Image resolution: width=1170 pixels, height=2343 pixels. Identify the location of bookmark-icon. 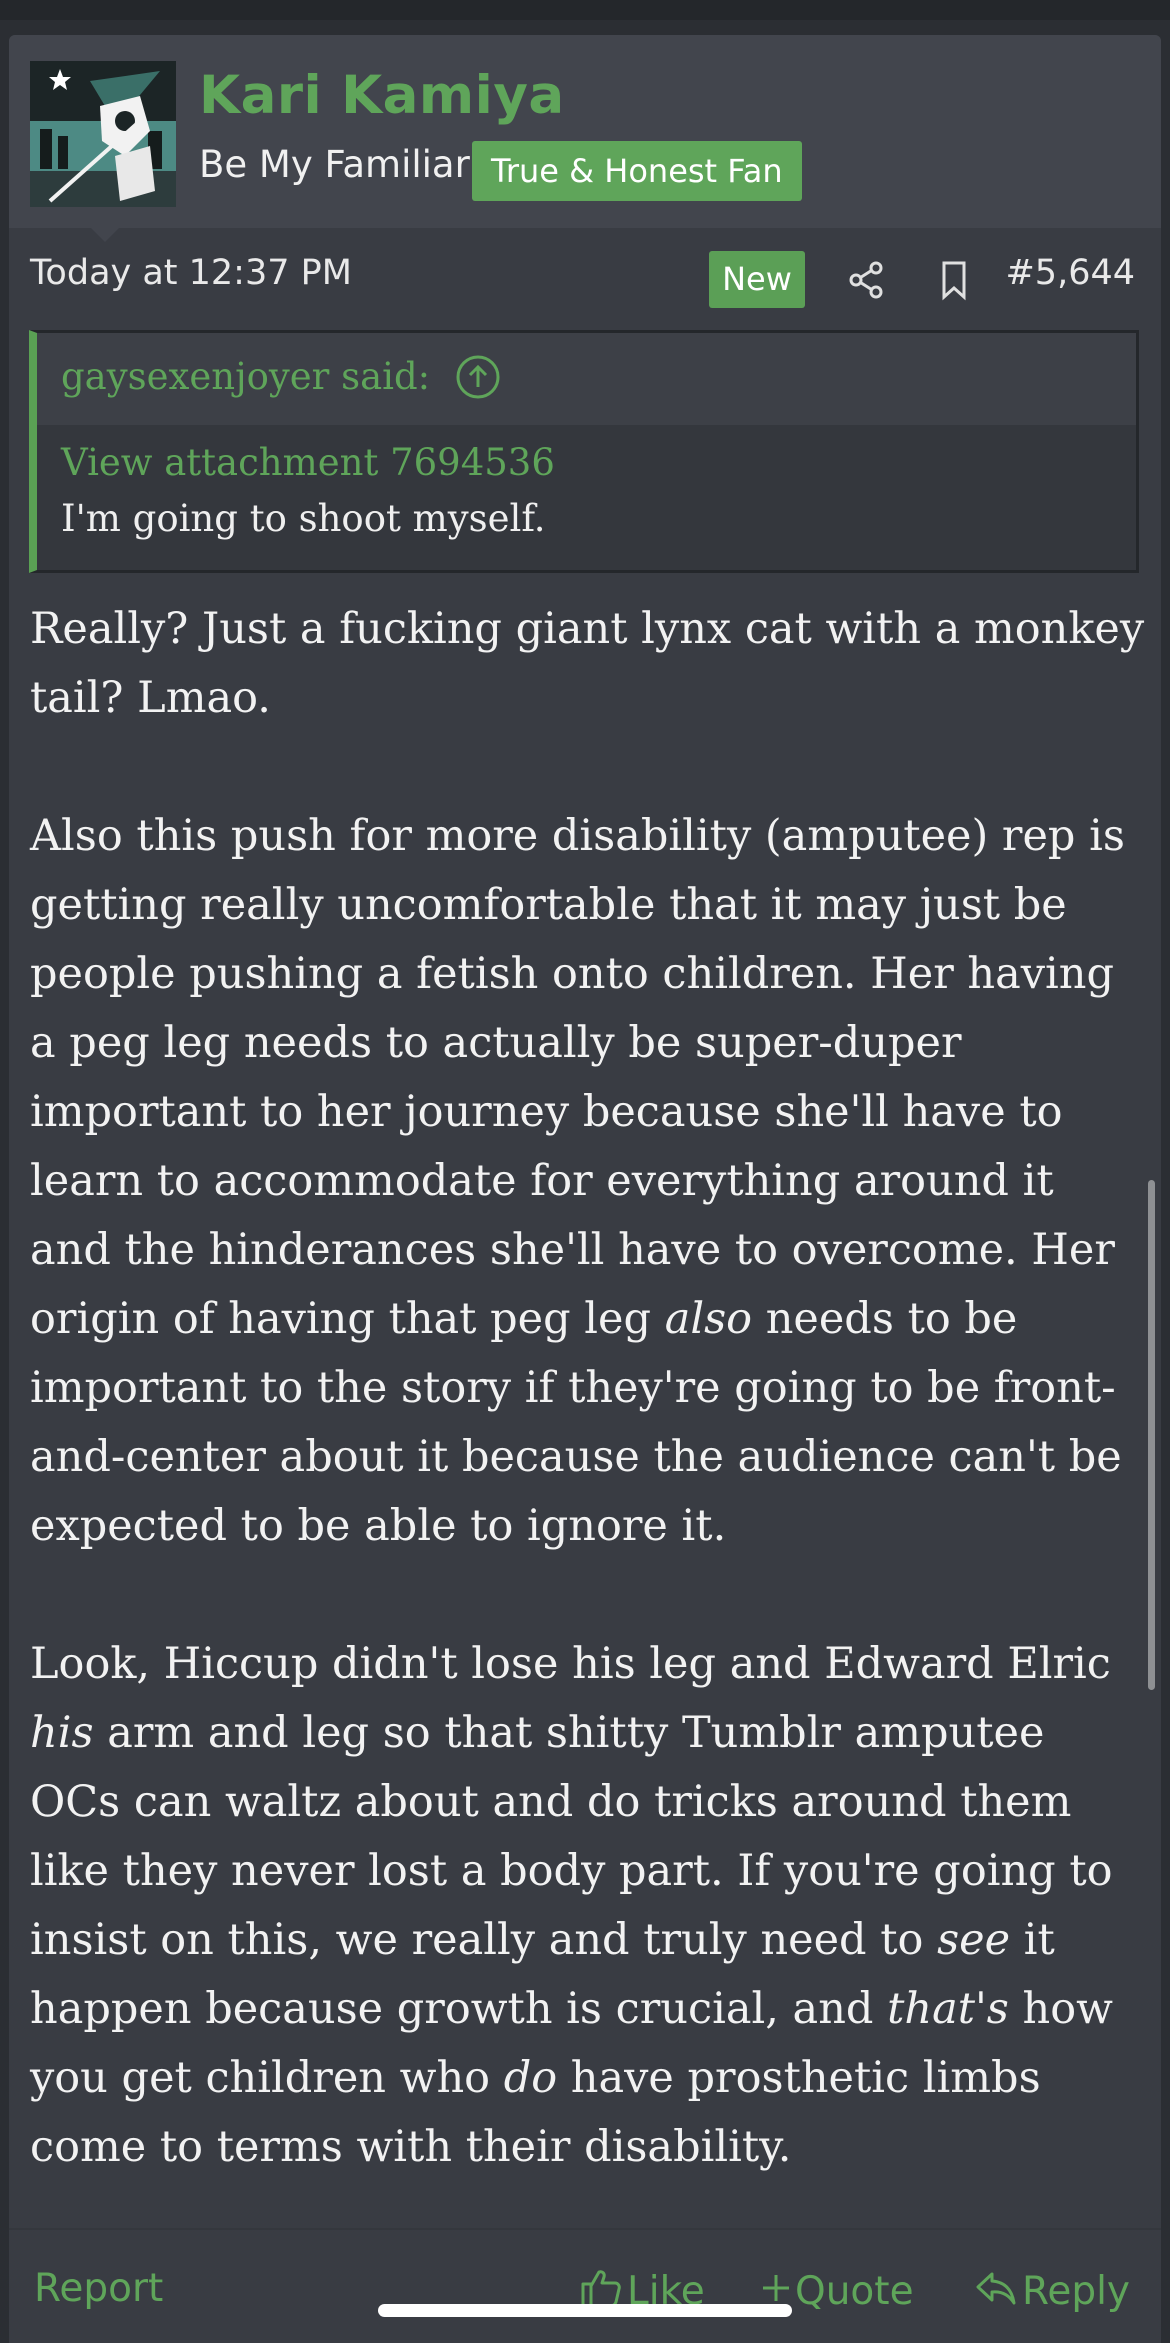
(954, 280).